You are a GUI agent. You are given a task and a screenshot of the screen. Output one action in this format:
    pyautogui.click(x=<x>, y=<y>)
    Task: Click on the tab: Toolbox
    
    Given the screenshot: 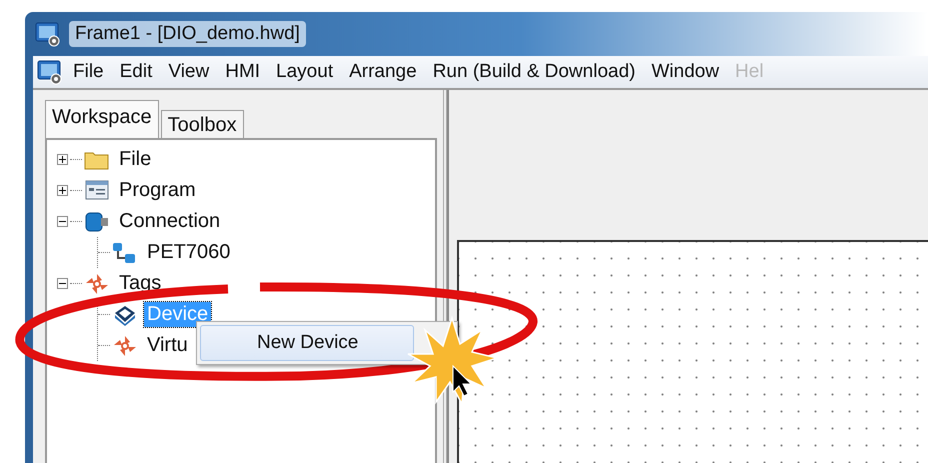 What is the action you would take?
    pyautogui.click(x=202, y=124)
    